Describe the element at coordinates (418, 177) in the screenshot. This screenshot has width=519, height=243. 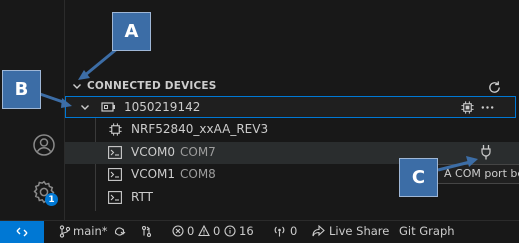
I see `callout-c: C` at that location.